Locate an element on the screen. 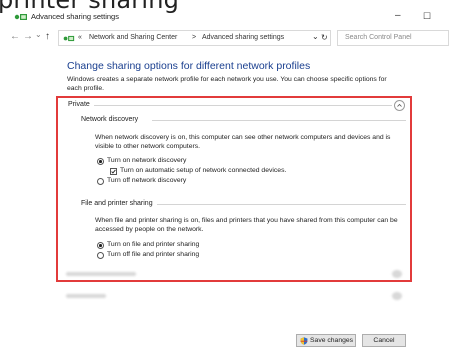  search-placeholder: Search Control Panel is located at coordinates (378, 37).